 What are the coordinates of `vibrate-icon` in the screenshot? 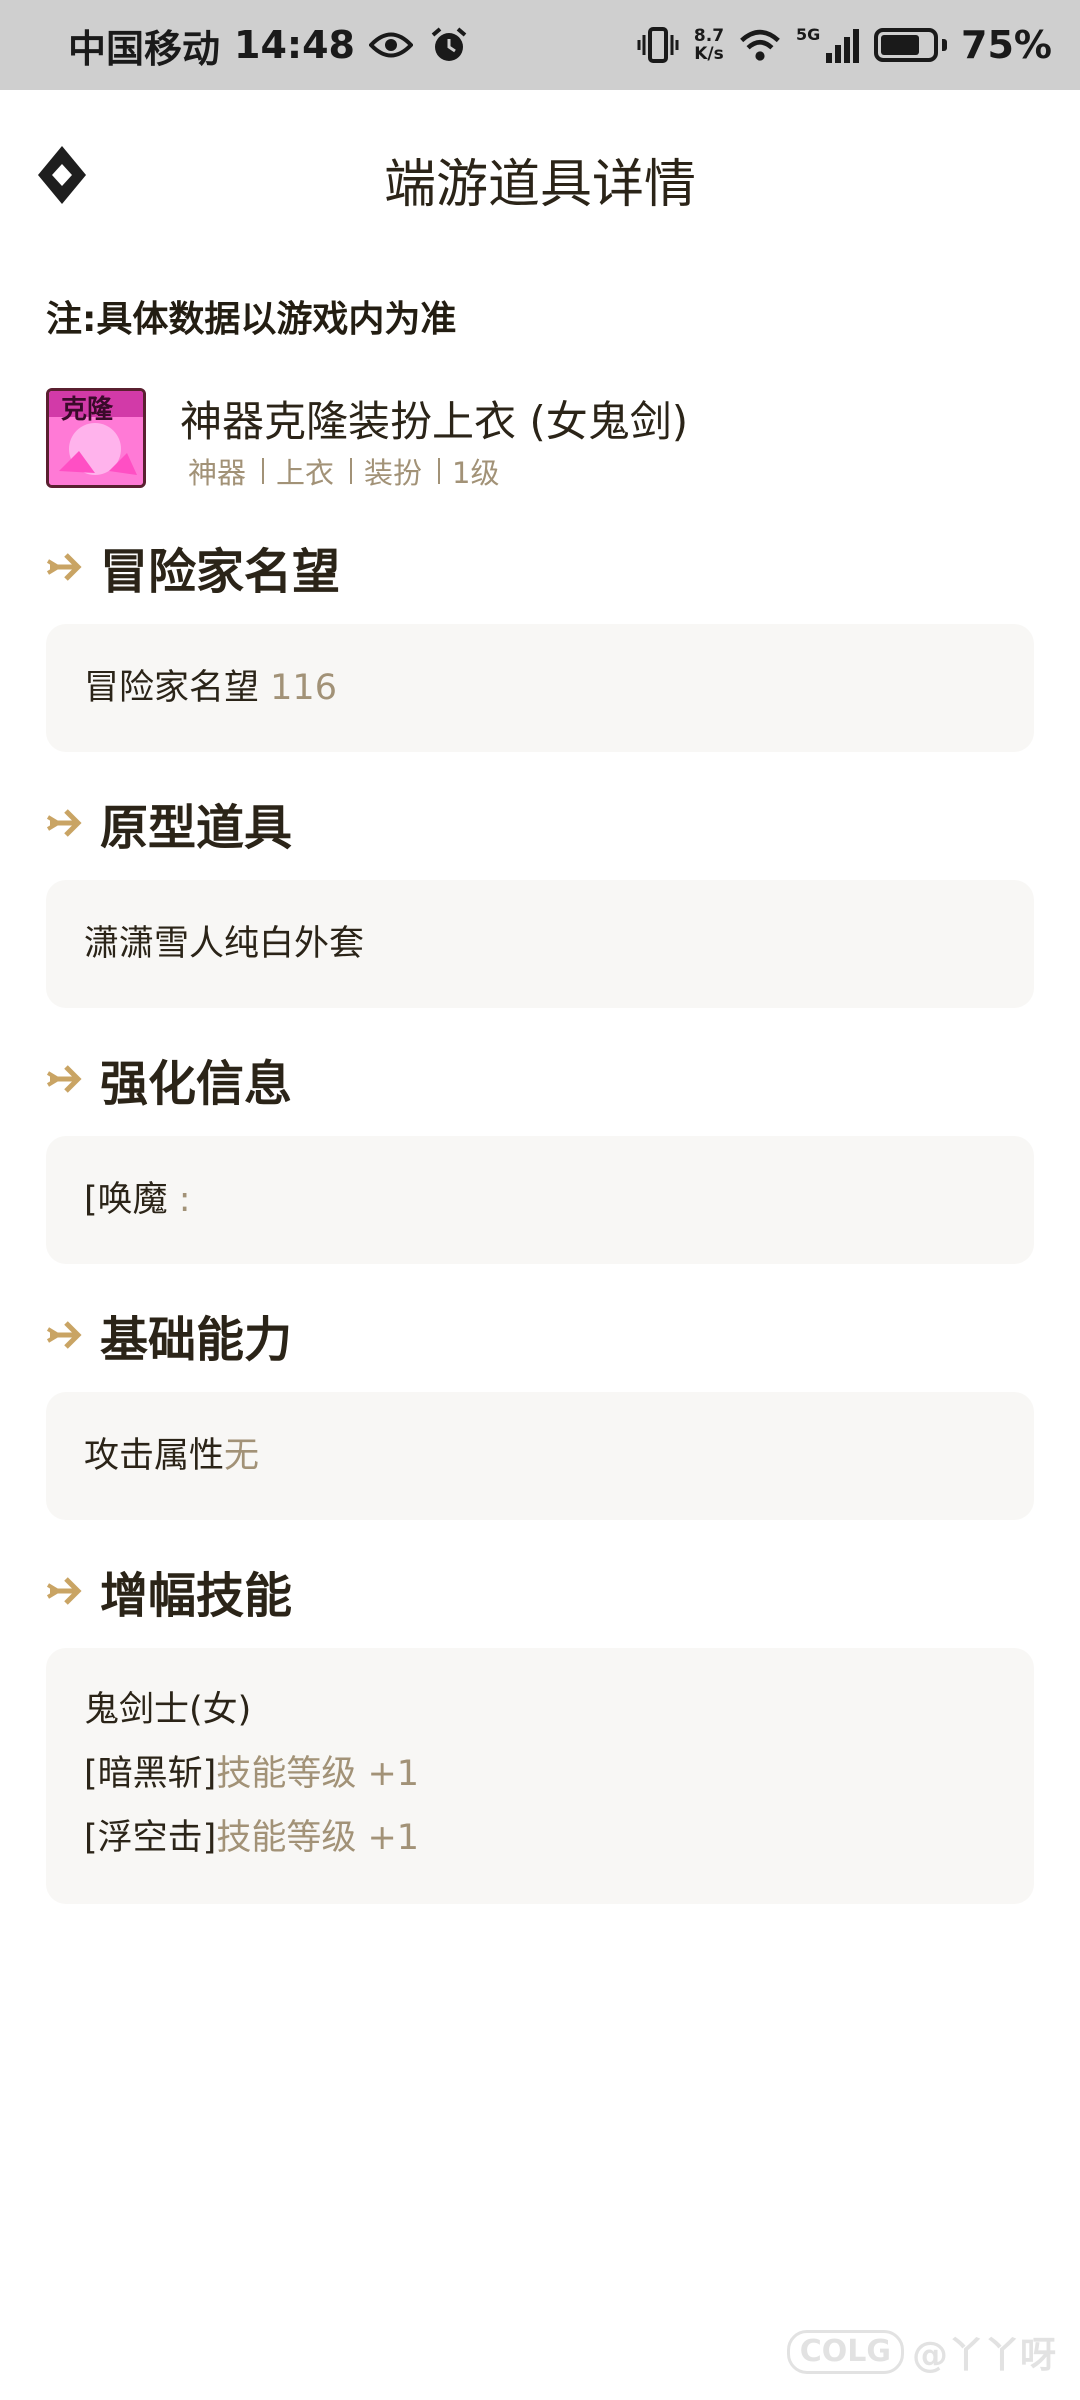 It's located at (658, 45).